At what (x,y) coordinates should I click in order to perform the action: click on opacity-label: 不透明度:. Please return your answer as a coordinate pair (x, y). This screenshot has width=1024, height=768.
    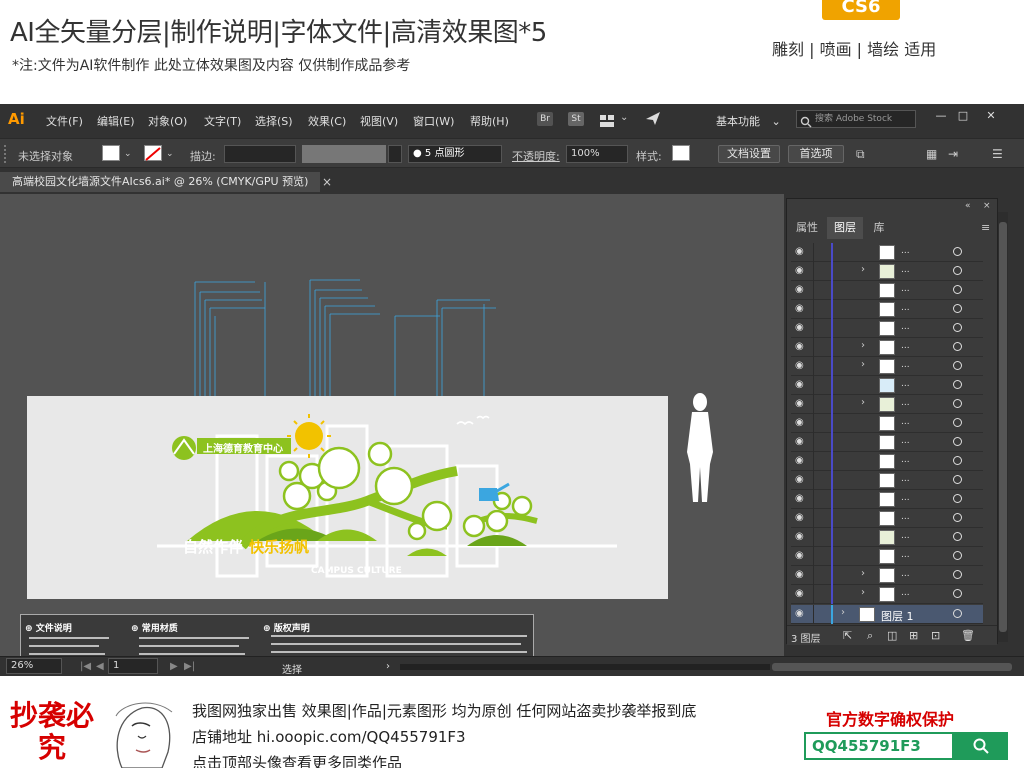
    Looking at the image, I should click on (536, 156).